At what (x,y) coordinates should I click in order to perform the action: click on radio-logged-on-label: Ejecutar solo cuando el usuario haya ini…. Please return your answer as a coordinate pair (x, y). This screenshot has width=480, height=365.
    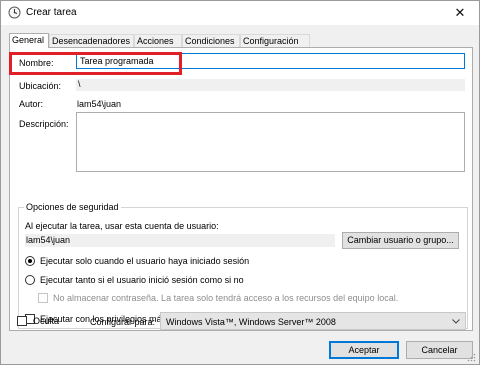
    Looking at the image, I should click on (144, 261).